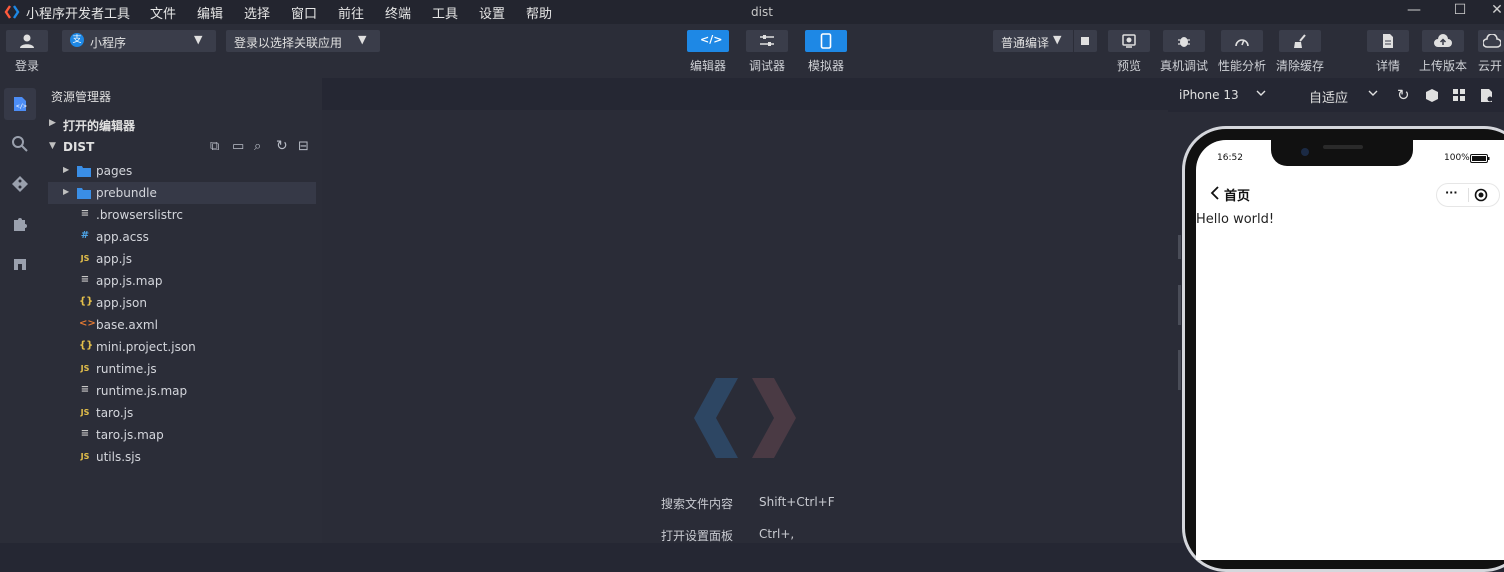 Image resolution: width=1504 pixels, height=572 pixels. Describe the element at coordinates (1305, 152) in the screenshot. I see `camera-icon` at that location.